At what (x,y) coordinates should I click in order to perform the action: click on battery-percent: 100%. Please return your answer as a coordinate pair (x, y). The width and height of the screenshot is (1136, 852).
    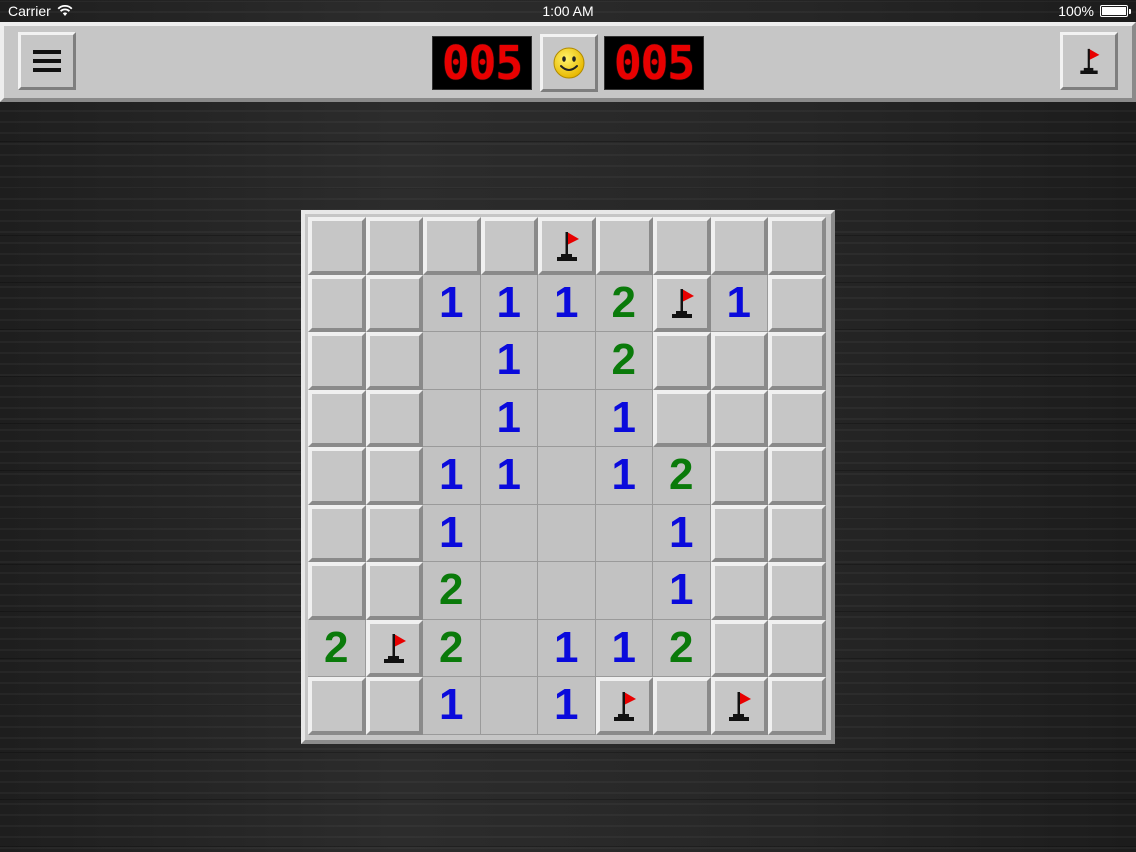
    Looking at the image, I should click on (1076, 11).